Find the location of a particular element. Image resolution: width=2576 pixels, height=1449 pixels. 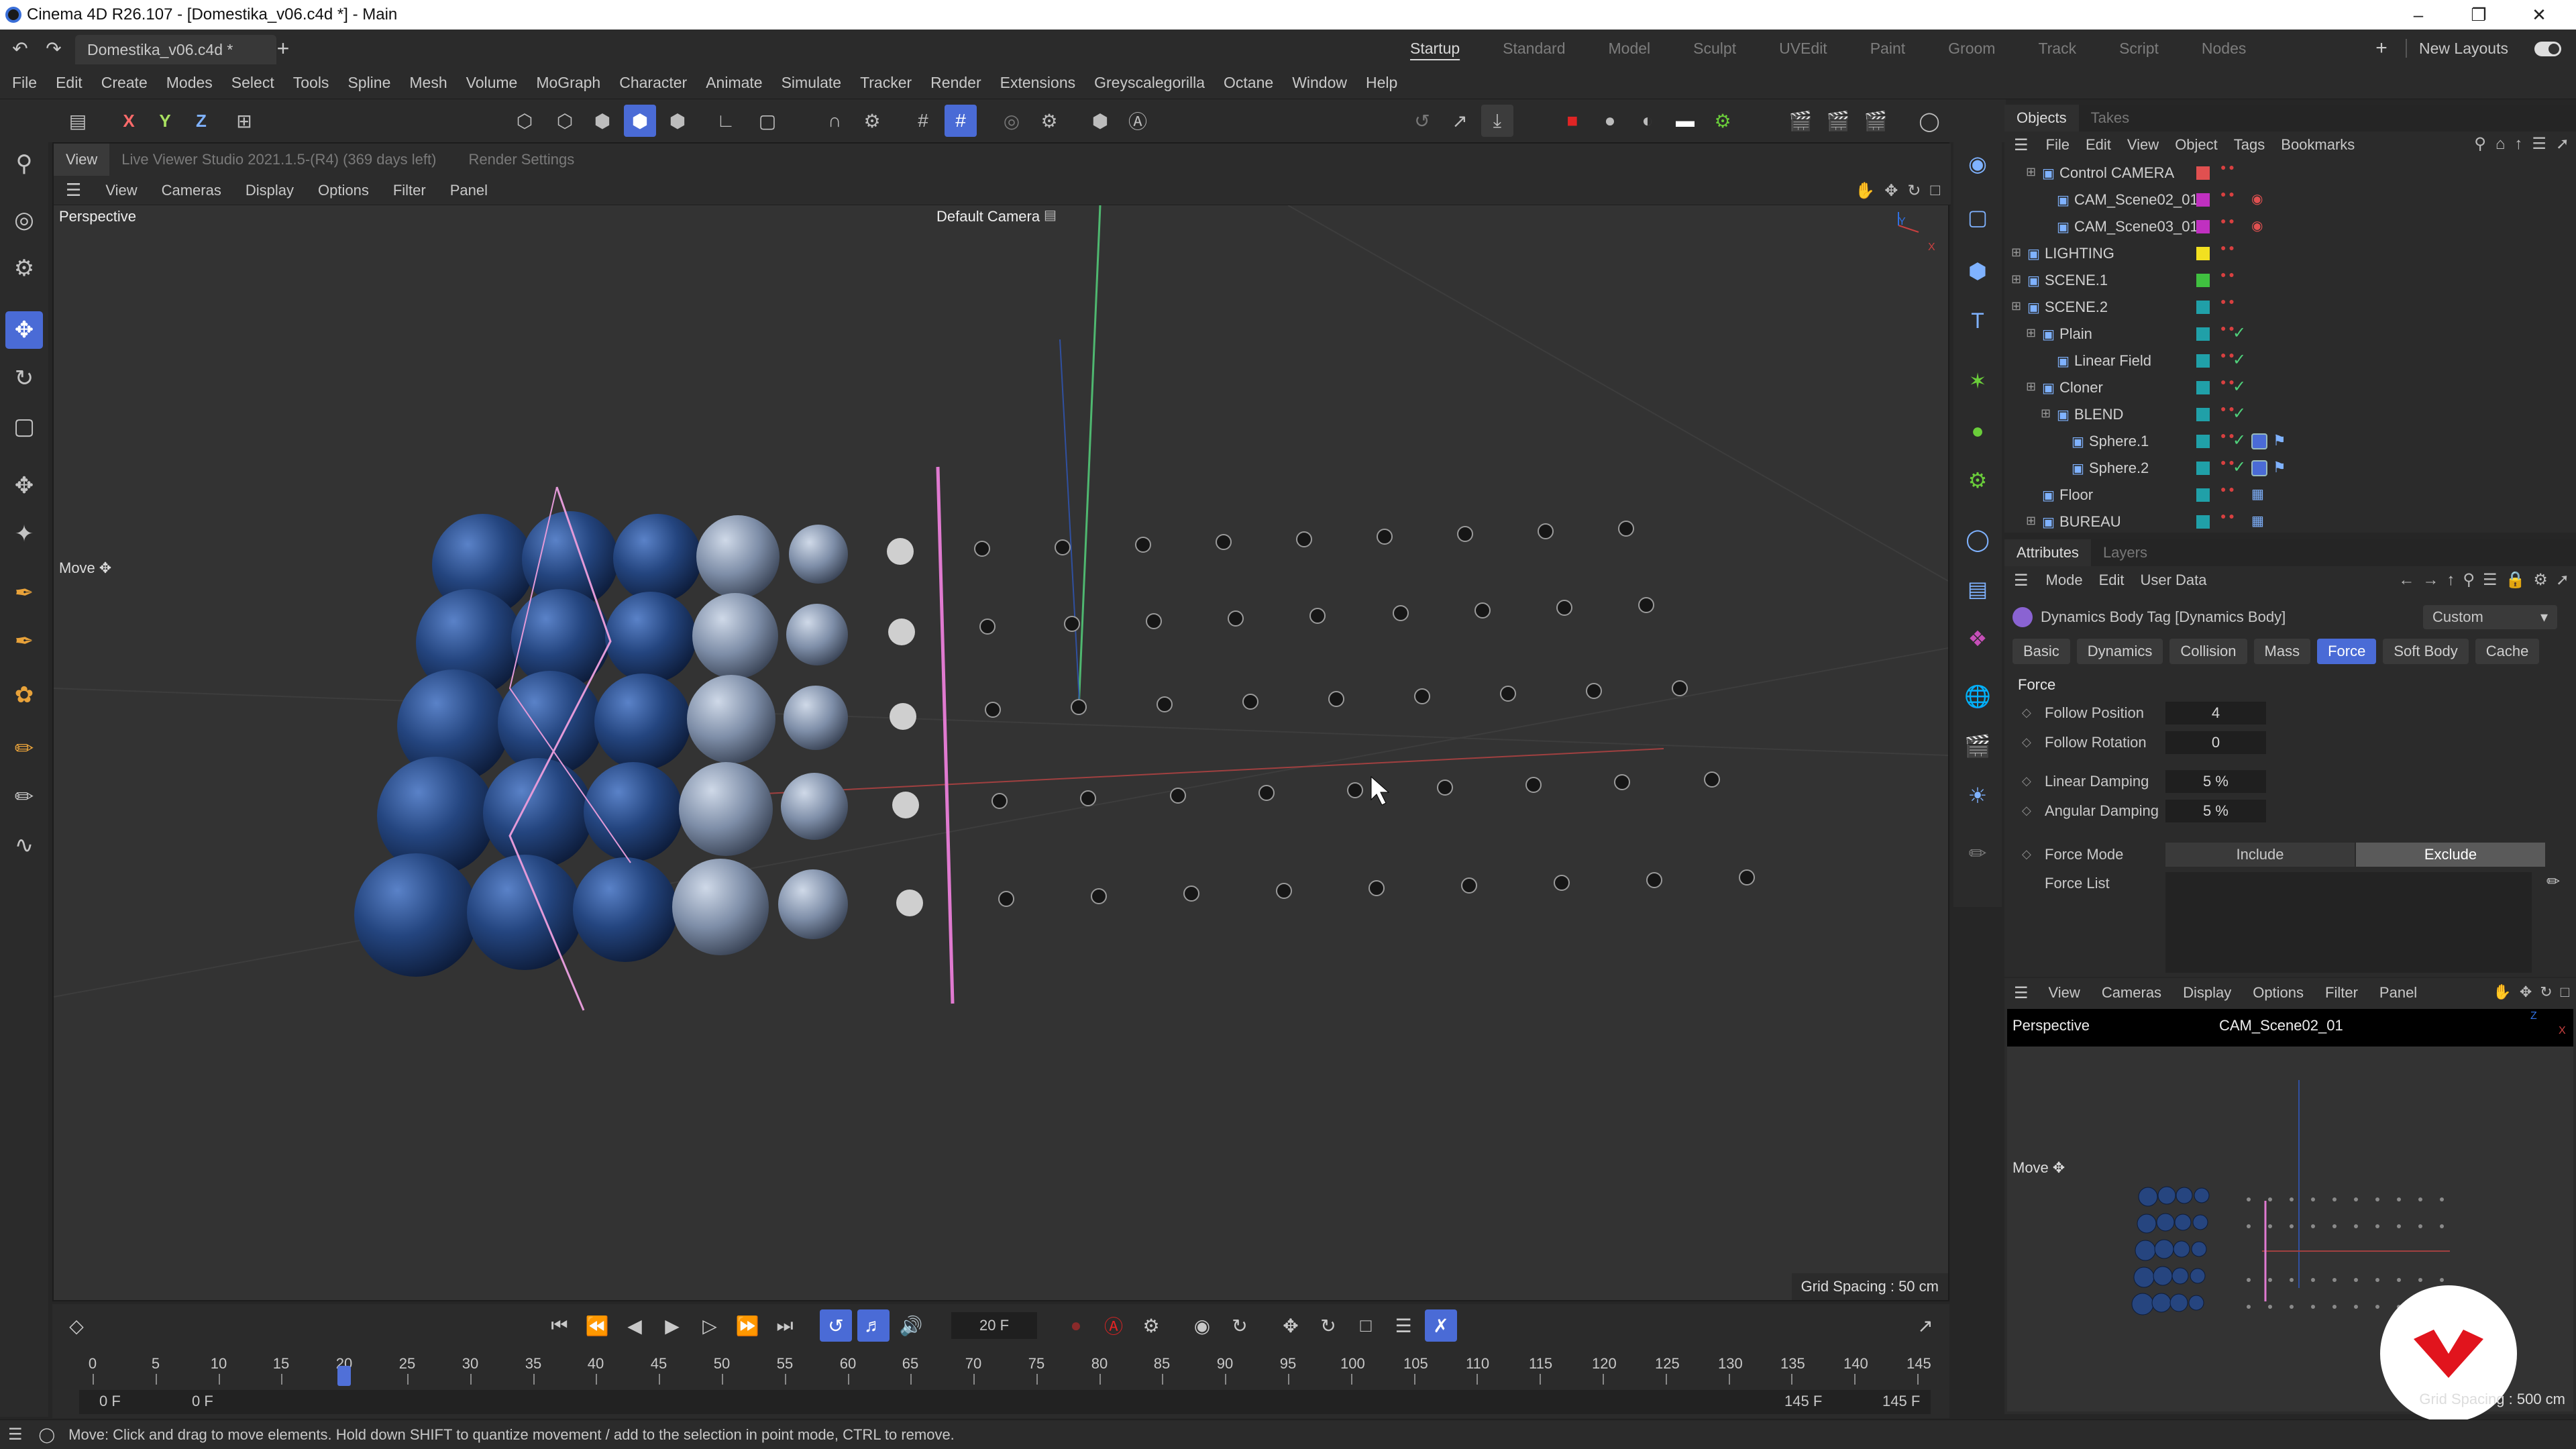

force-mode-include: Include is located at coordinates (2260, 855).